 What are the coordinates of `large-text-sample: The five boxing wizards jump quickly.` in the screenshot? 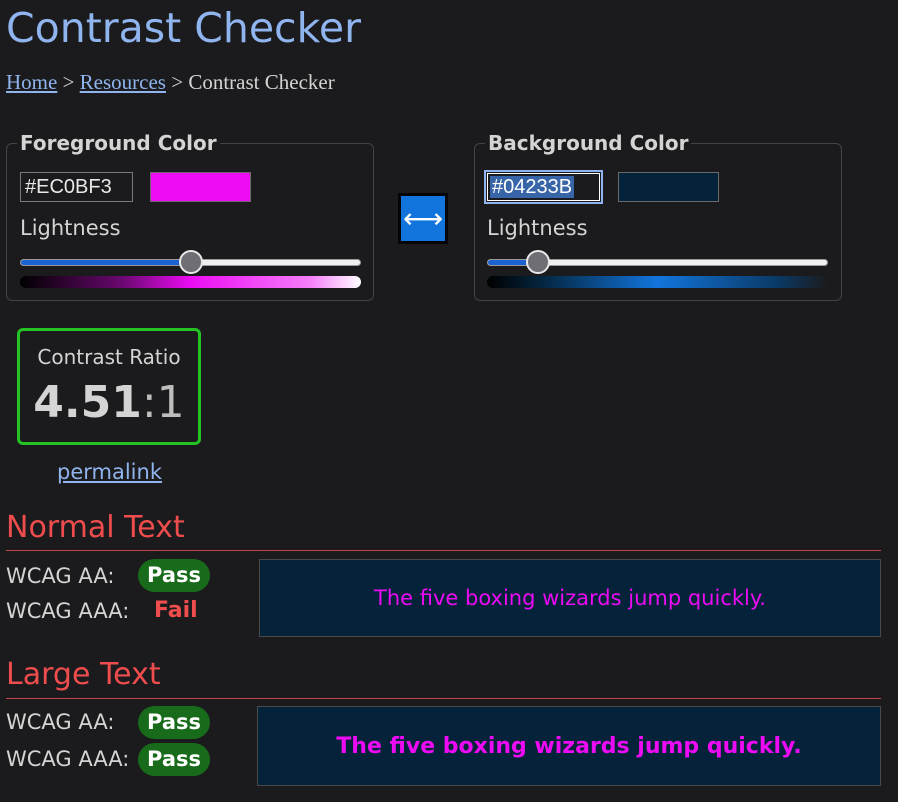 It's located at (569, 746).